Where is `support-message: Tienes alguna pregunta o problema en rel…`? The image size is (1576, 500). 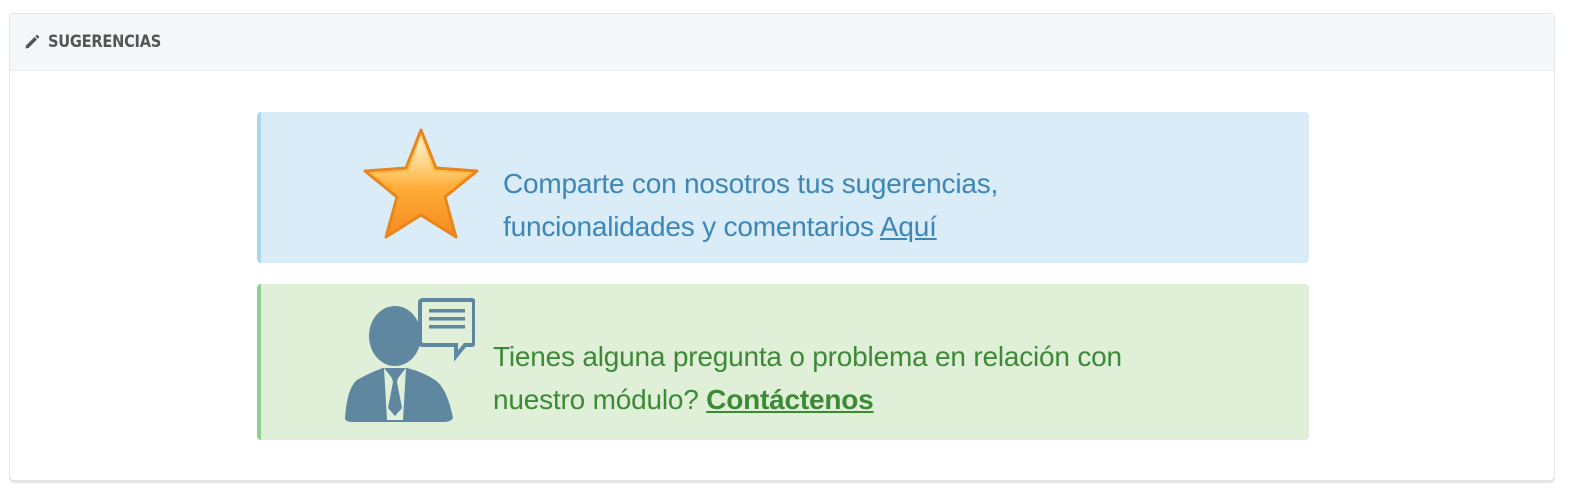
support-message: Tienes alguna pregunta o problema en rel… is located at coordinates (807, 378).